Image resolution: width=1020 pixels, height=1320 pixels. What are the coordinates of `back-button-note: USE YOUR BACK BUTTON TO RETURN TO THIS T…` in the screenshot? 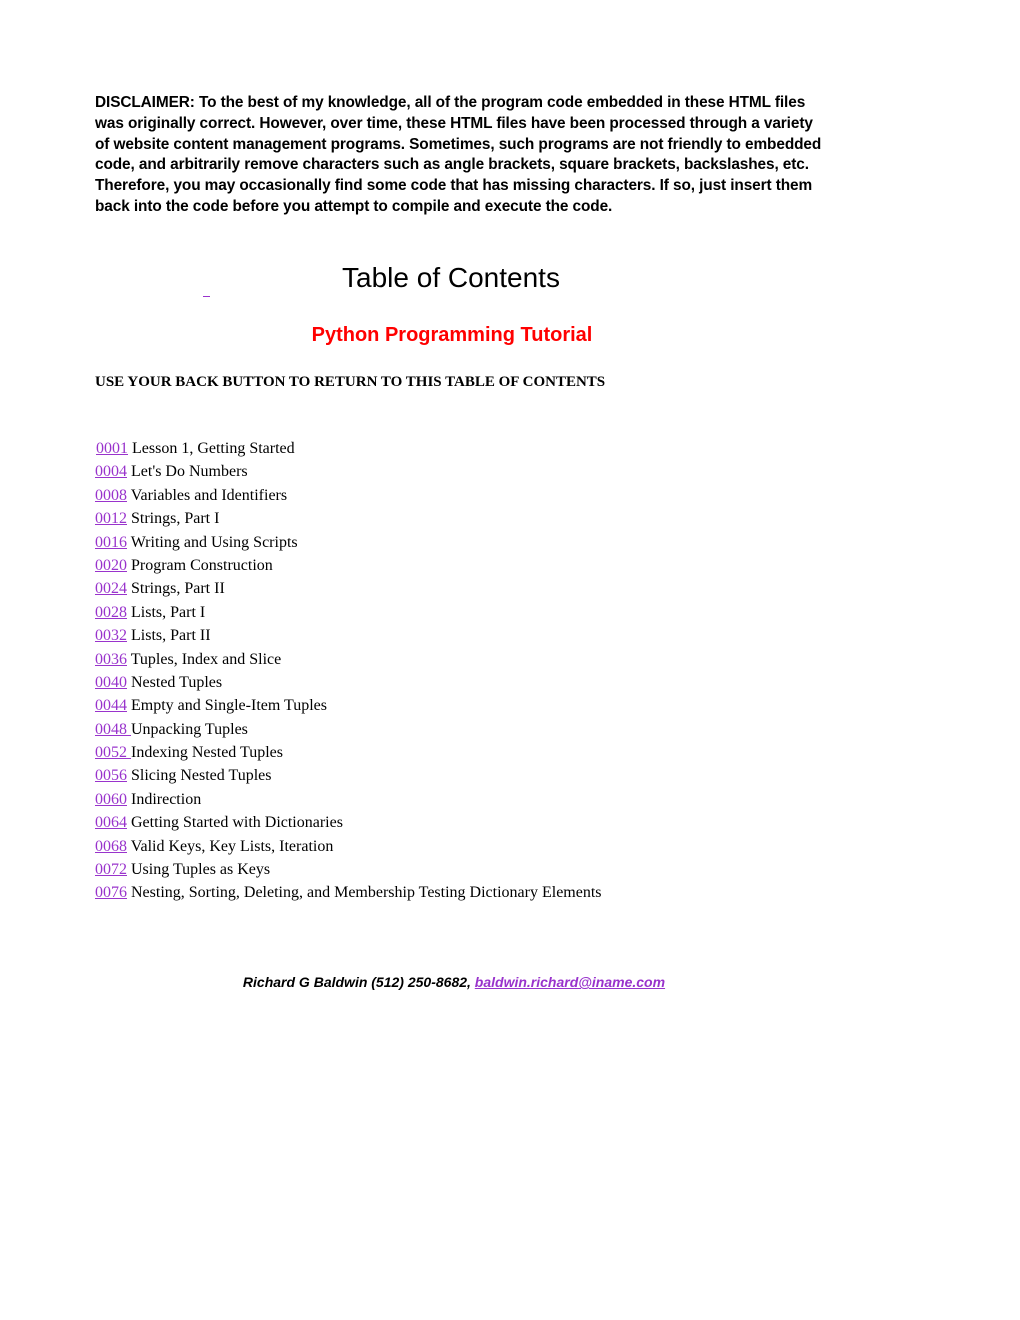 It's located at (350, 382).